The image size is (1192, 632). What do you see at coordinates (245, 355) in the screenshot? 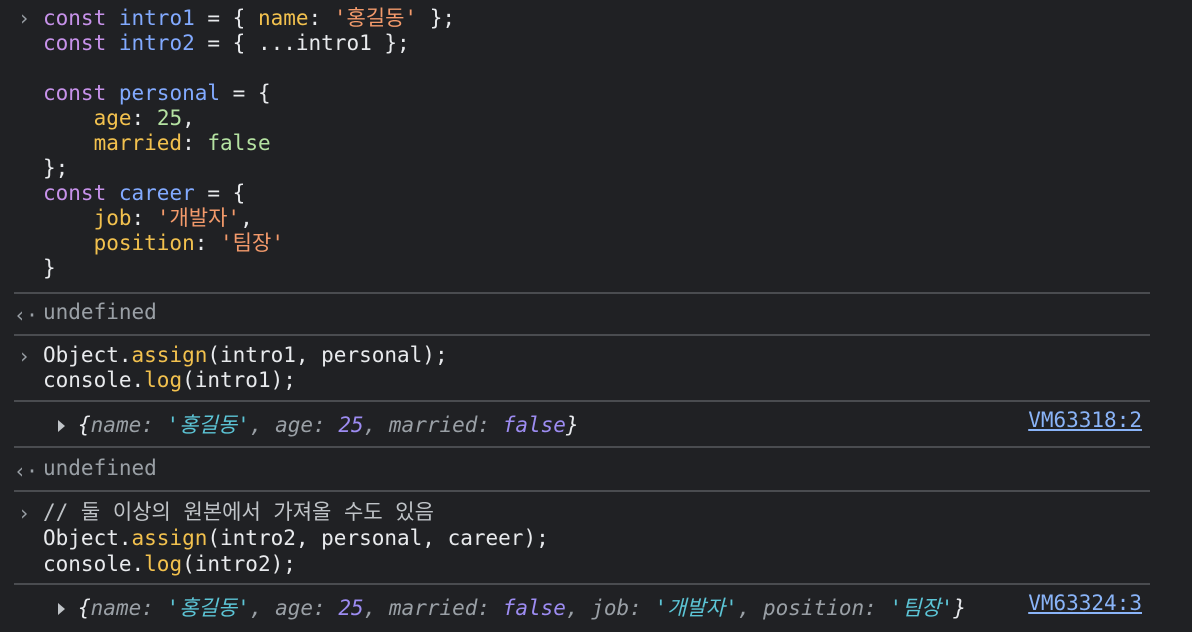
I see `code-line: Object.assign(intro1, personal);` at bounding box center [245, 355].